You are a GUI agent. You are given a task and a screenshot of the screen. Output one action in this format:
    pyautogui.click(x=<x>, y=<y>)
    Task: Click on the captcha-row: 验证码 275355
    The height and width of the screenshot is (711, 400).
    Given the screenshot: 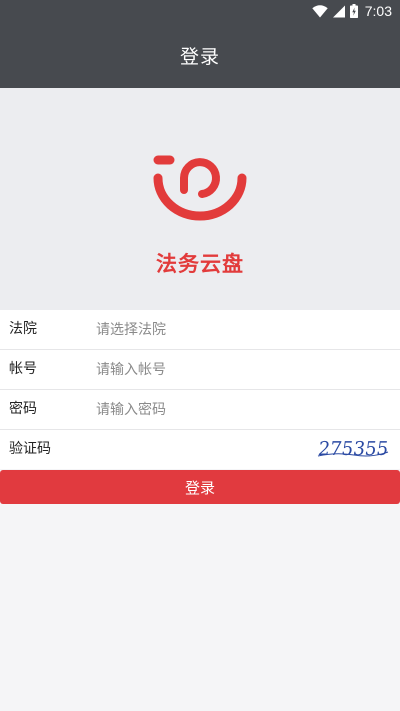 What is the action you would take?
    pyautogui.click(x=200, y=449)
    